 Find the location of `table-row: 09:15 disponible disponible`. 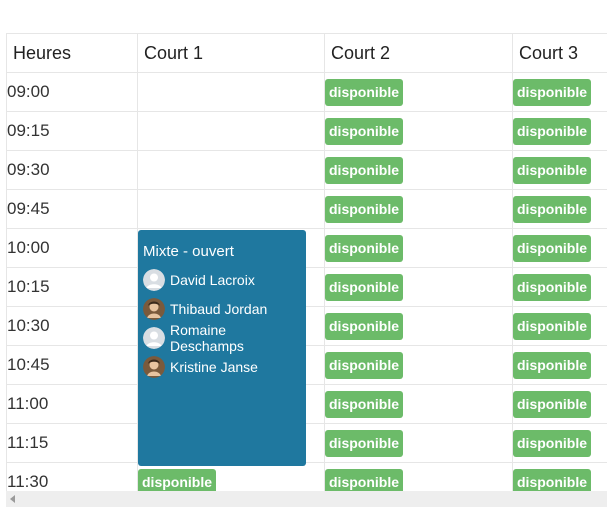

table-row: 09:15 disponible disponible is located at coordinates (306, 131).